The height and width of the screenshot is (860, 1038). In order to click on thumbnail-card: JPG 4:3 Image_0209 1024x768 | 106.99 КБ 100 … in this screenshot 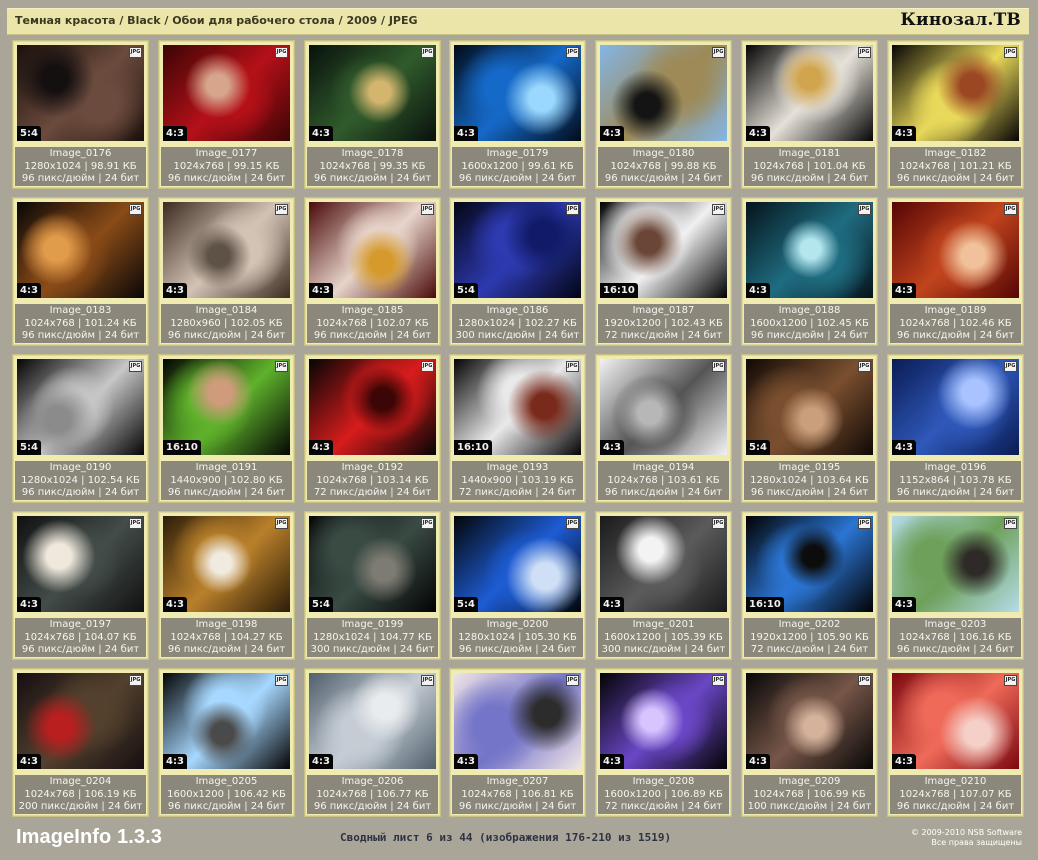, I will do `click(809, 742)`.